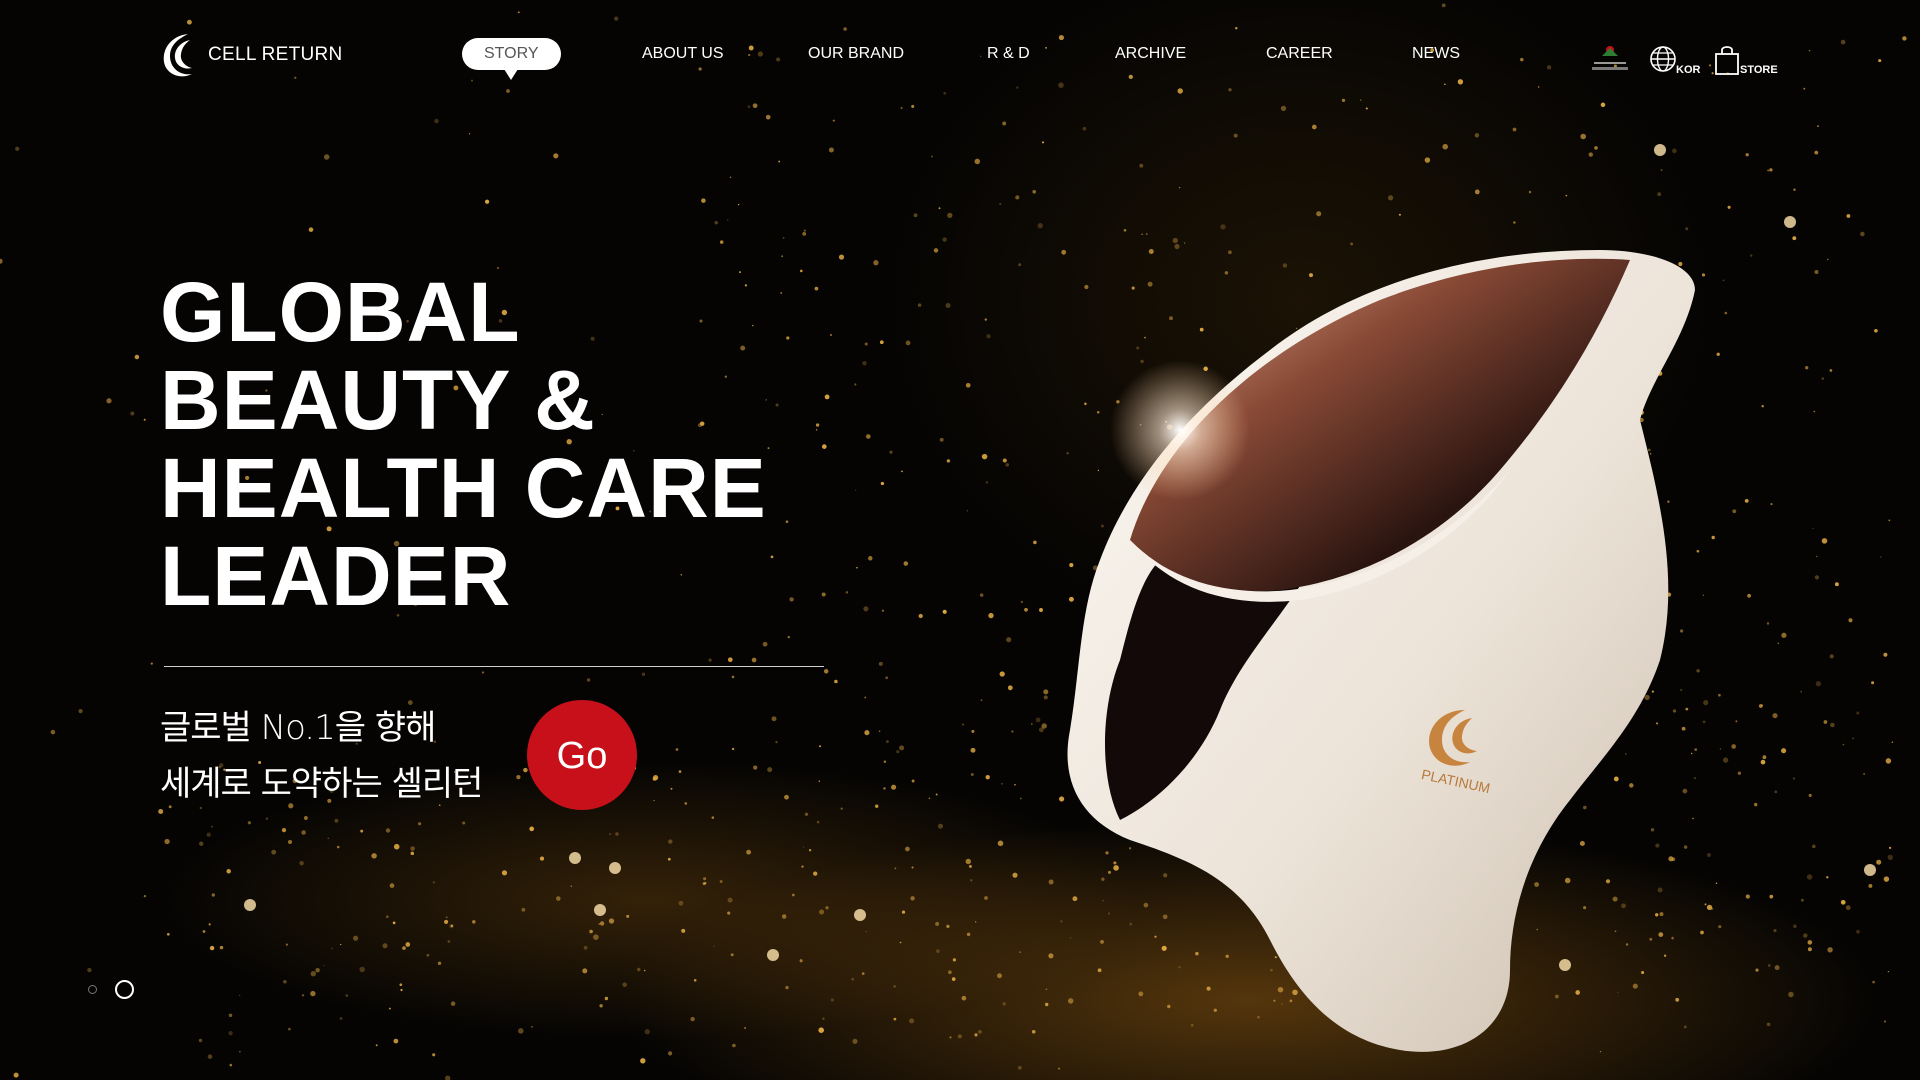 This screenshot has height=1080, width=1920. Describe the element at coordinates (1674, 56) in the screenshot. I see `language-selector: KOR` at that location.